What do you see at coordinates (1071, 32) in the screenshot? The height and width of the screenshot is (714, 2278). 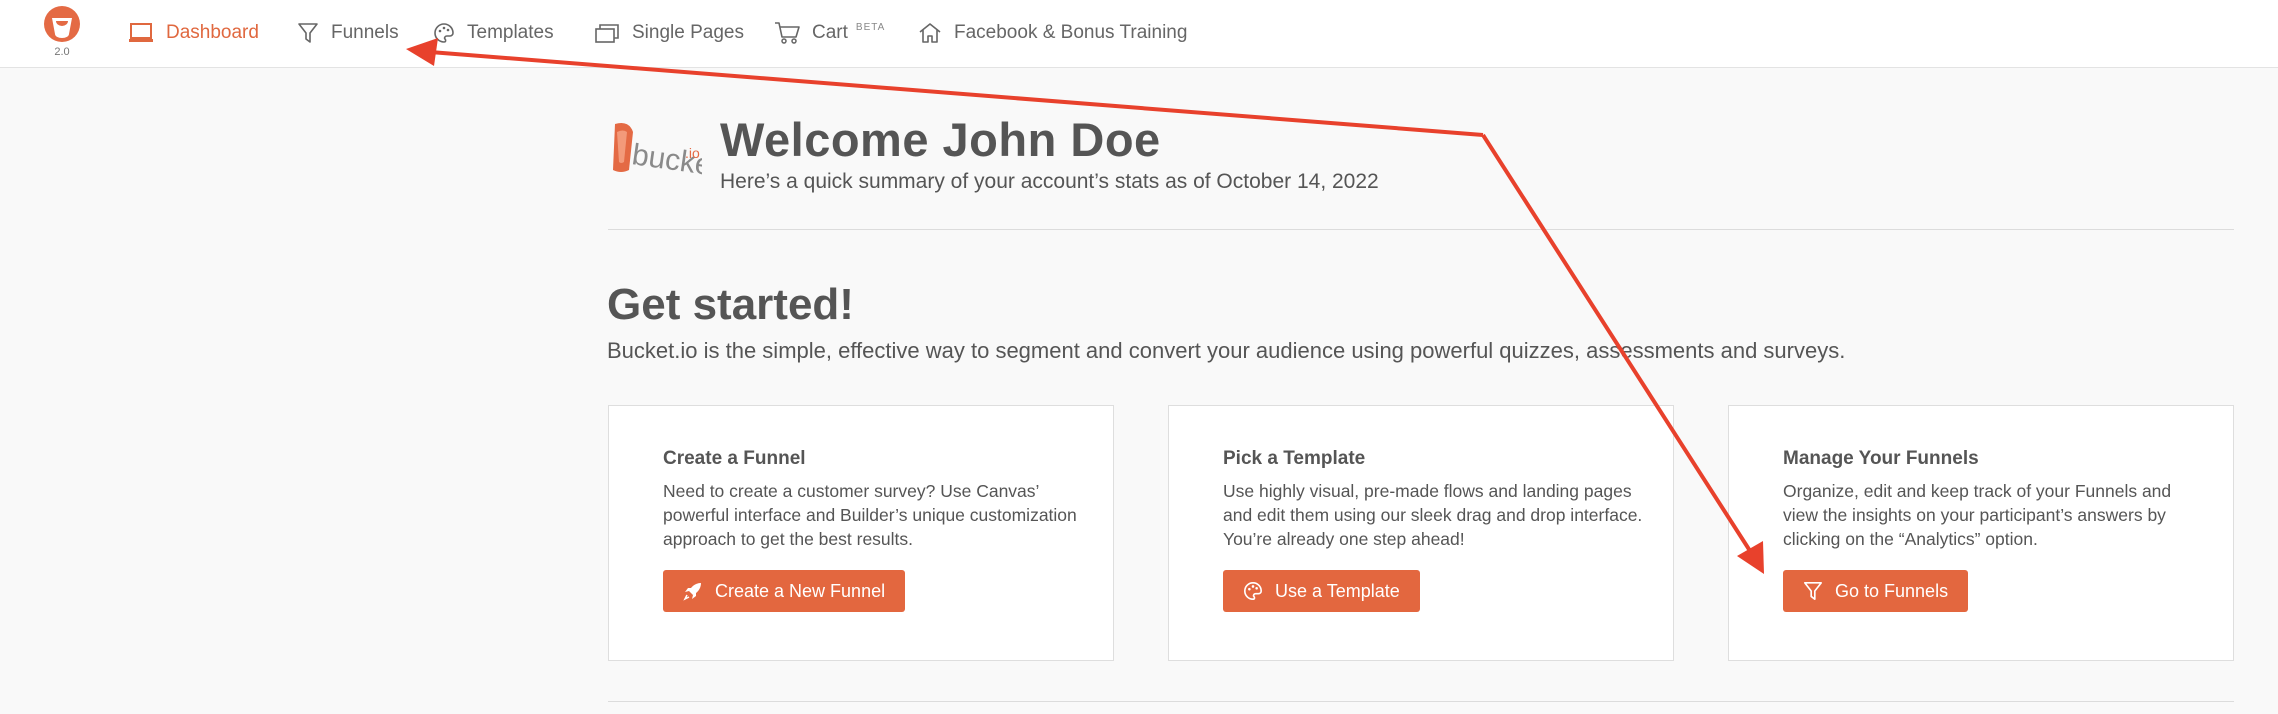 I see `nav-facebook-bonus-training-label: Facebook & Bonus Training` at bounding box center [1071, 32].